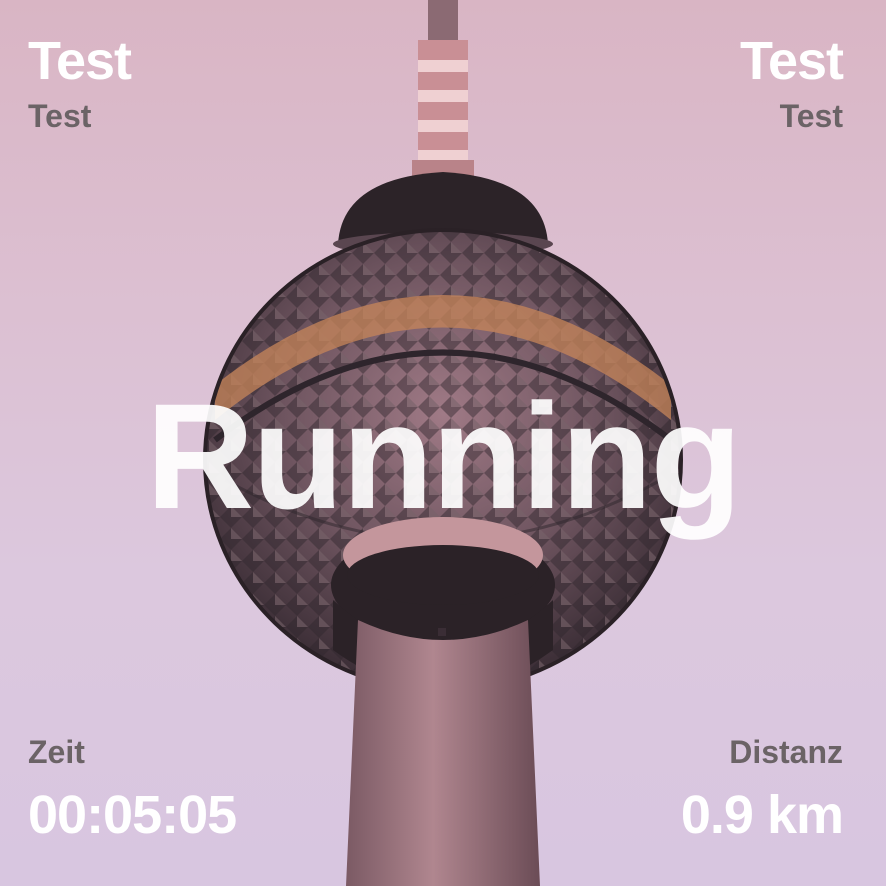  What do you see at coordinates (443, 753) in the screenshot?
I see `tower-shaft` at bounding box center [443, 753].